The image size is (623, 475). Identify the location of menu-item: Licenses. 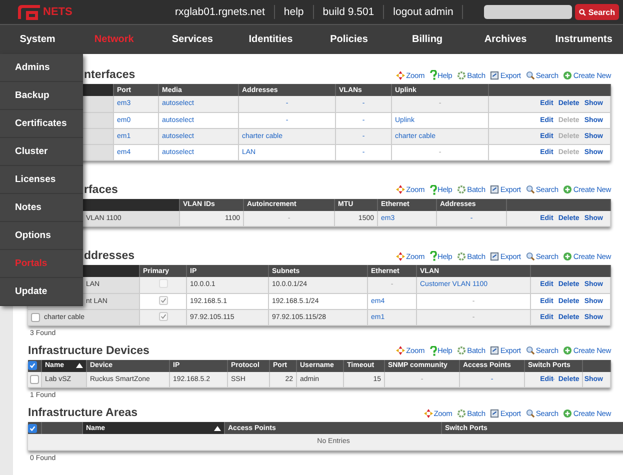
(41, 180).